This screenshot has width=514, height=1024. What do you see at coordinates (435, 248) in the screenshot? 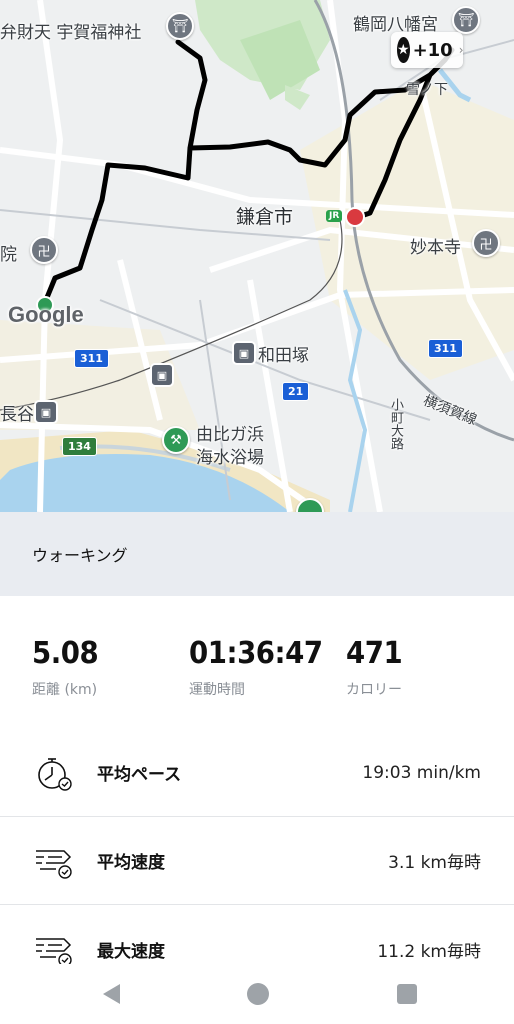
I see `map-label-myohonji: 妙本寺` at bounding box center [435, 248].